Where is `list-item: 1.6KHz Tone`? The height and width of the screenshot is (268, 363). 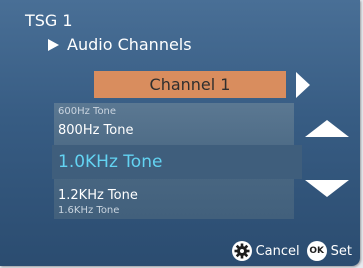 list-item: 1.6KHz Tone is located at coordinates (88, 210).